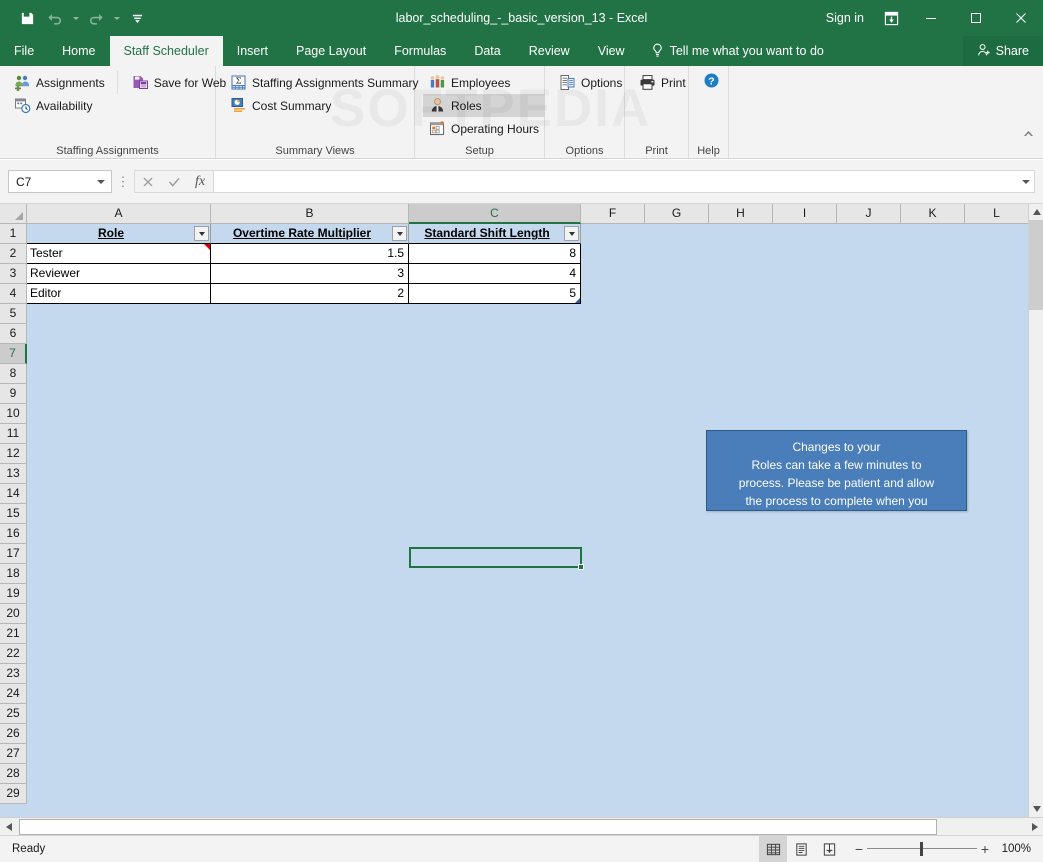 The height and width of the screenshot is (862, 1043). I want to click on row-header-20: 20, so click(13, 614).